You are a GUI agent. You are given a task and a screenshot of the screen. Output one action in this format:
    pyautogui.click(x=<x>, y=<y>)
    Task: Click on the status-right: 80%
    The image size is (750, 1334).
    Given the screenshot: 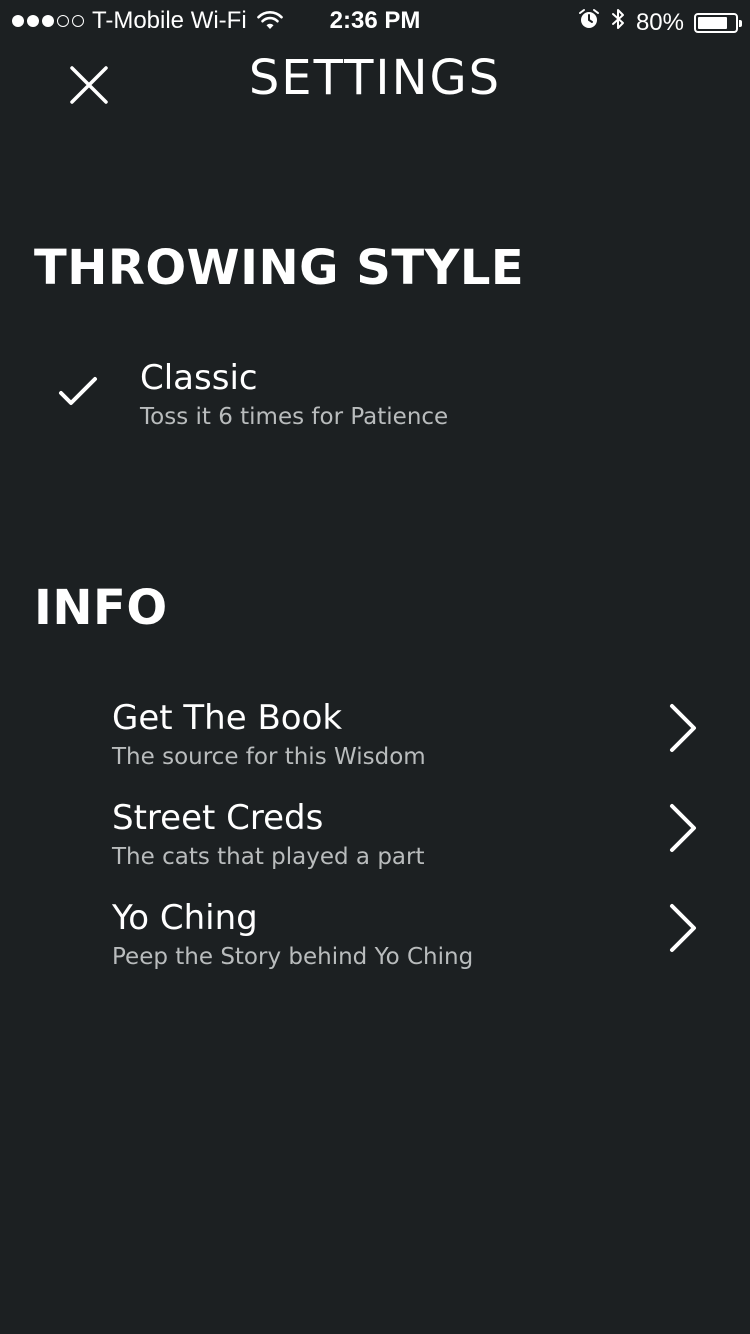 What is the action you would take?
    pyautogui.click(x=660, y=22)
    